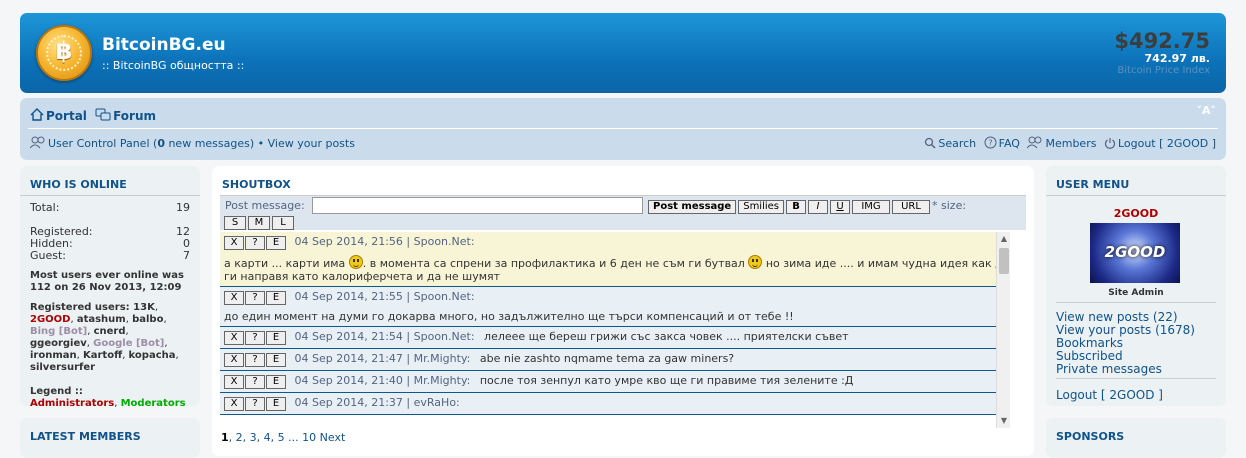  I want to click on new-messages-count: 0, so click(161, 143).